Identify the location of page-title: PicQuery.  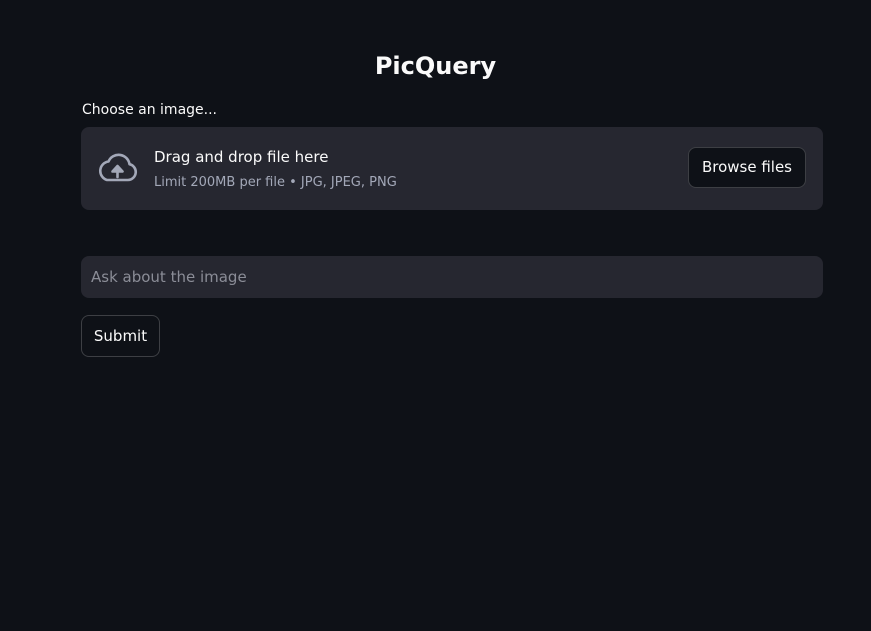
(435, 66).